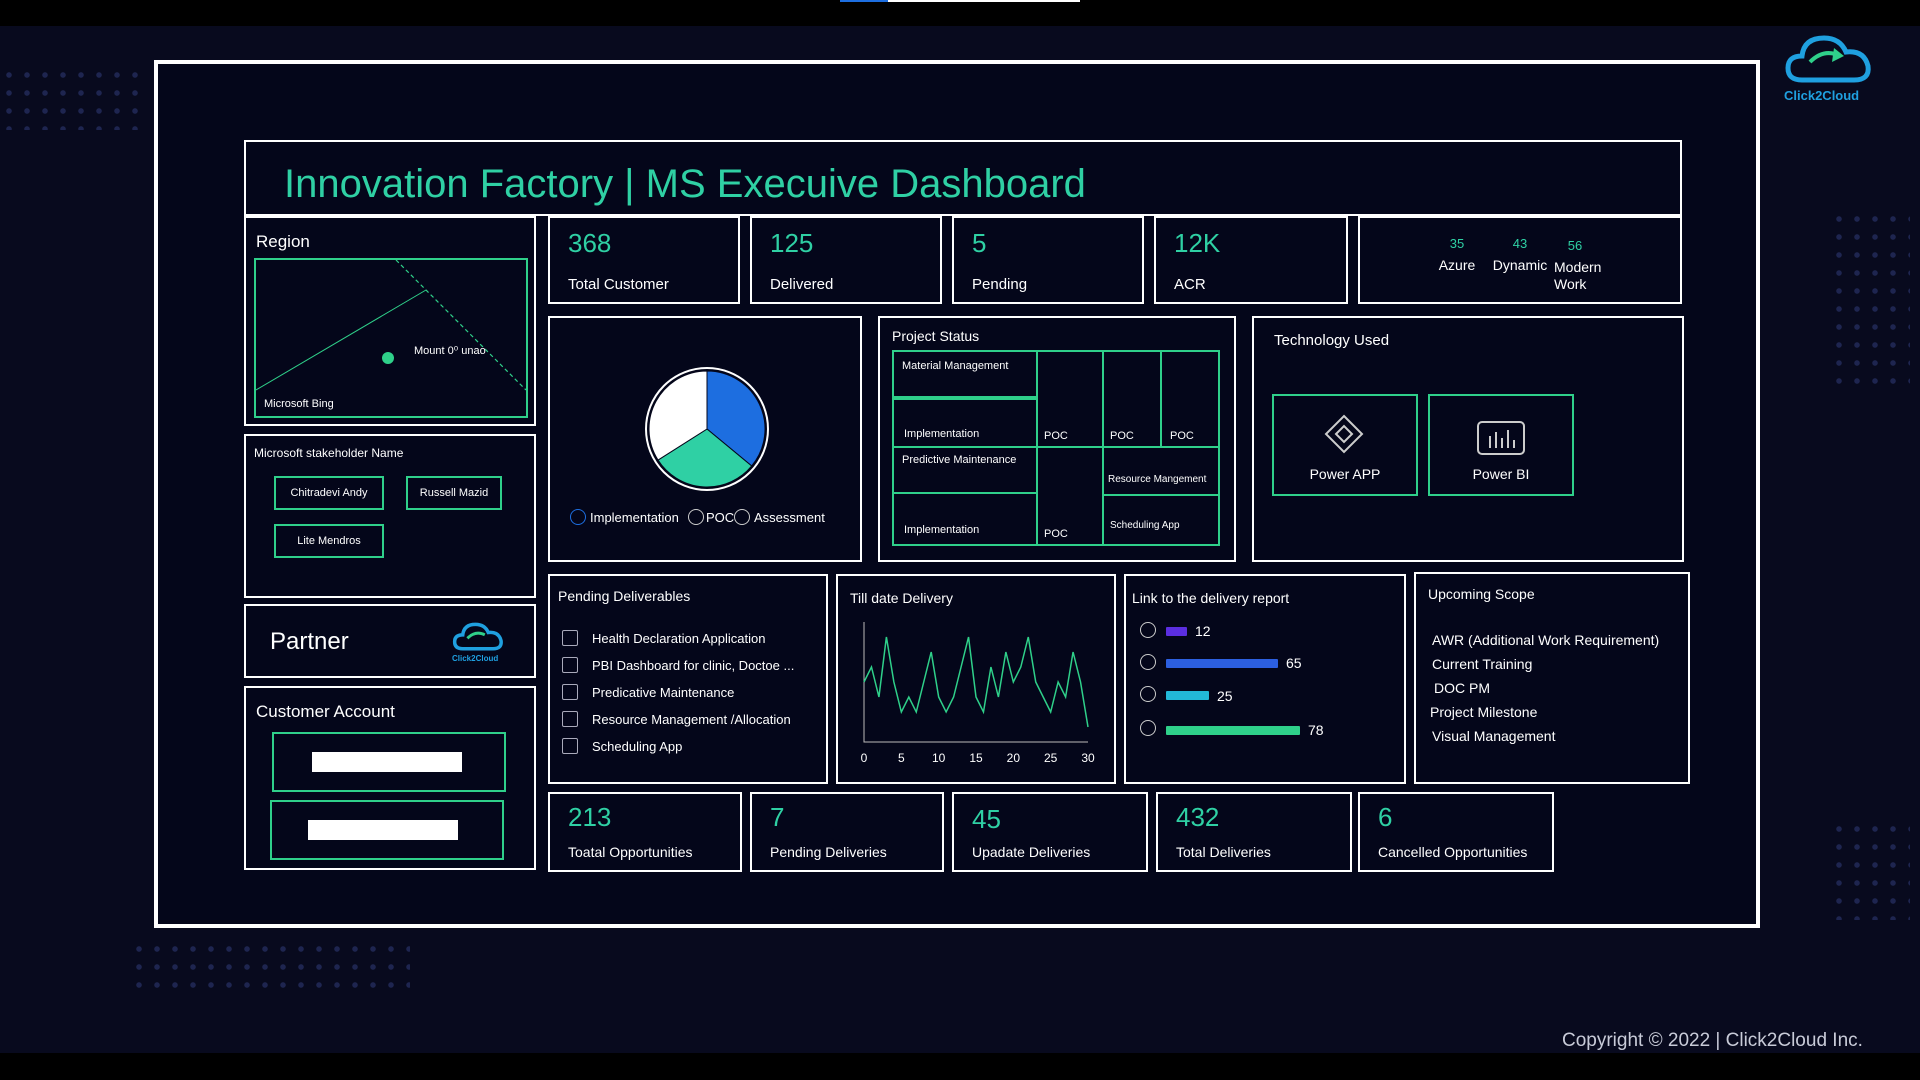 Image resolution: width=1920 pixels, height=1080 pixels. Describe the element at coordinates (1190, 284) in the screenshot. I see `kpi-label: ACR` at that location.